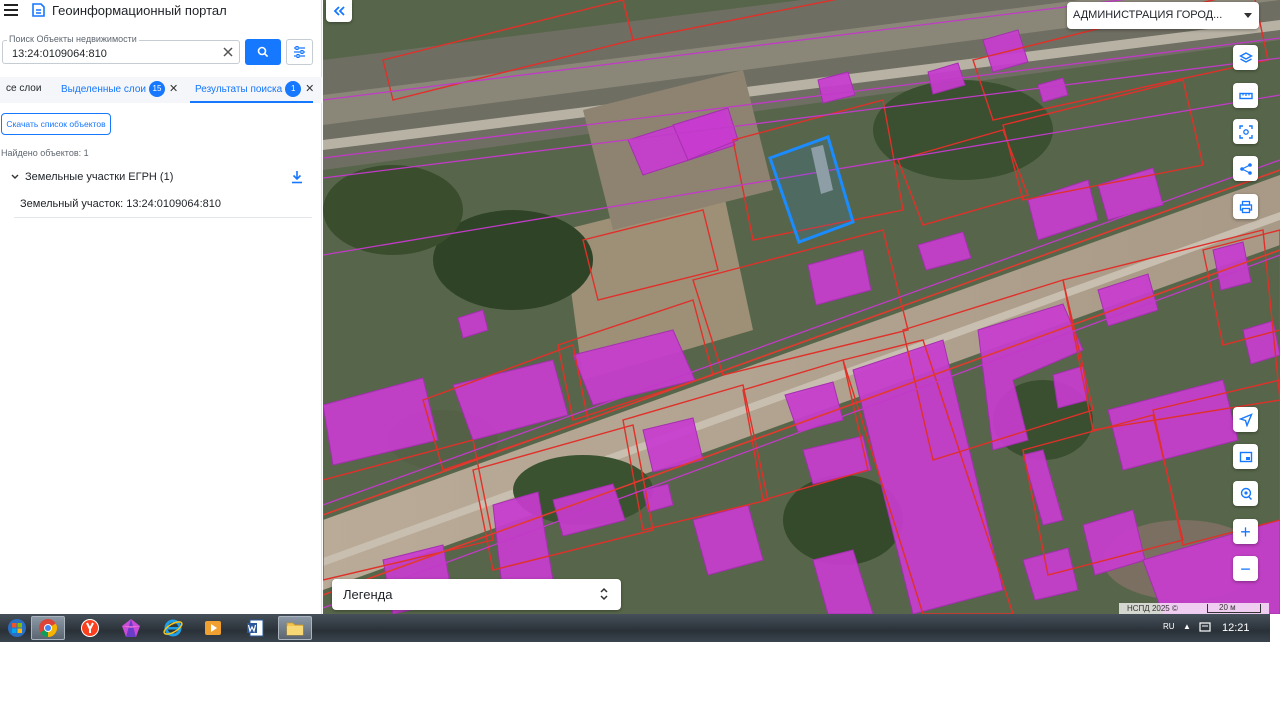  I want to click on clear-icon, so click(228, 52).